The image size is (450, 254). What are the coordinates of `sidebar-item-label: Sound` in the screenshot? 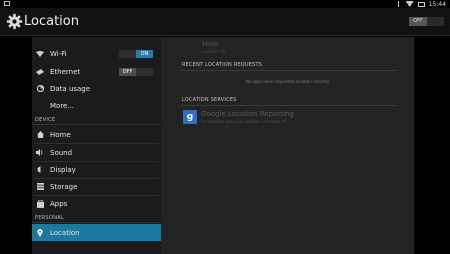 It's located at (61, 152).